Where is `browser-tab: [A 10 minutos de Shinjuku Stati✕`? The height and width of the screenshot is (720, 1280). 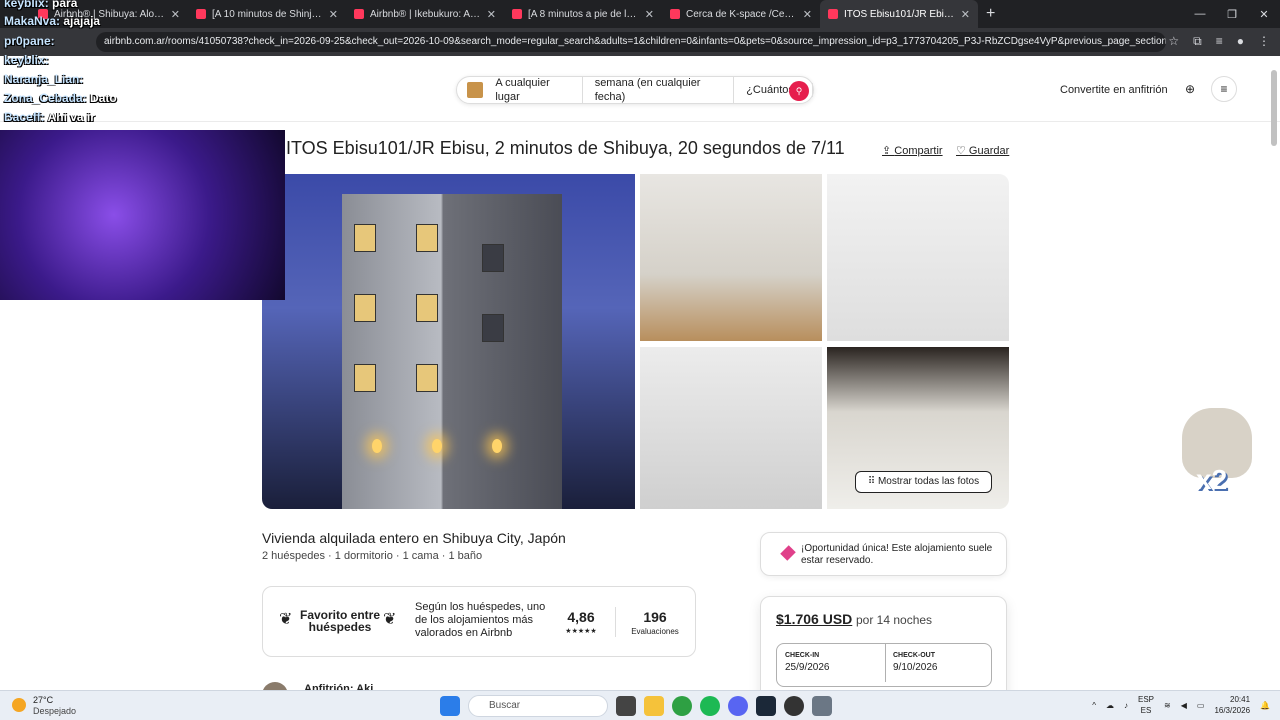 browser-tab: [A 10 minutos de Shinjuku Stati✕ is located at coordinates (267, 14).